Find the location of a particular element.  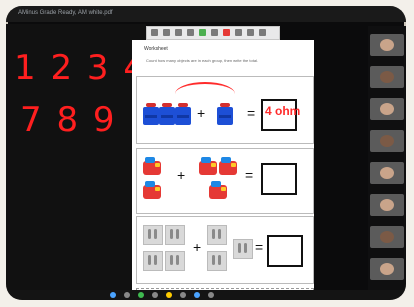

highlighter-icon is located at coordinates (178, 32).